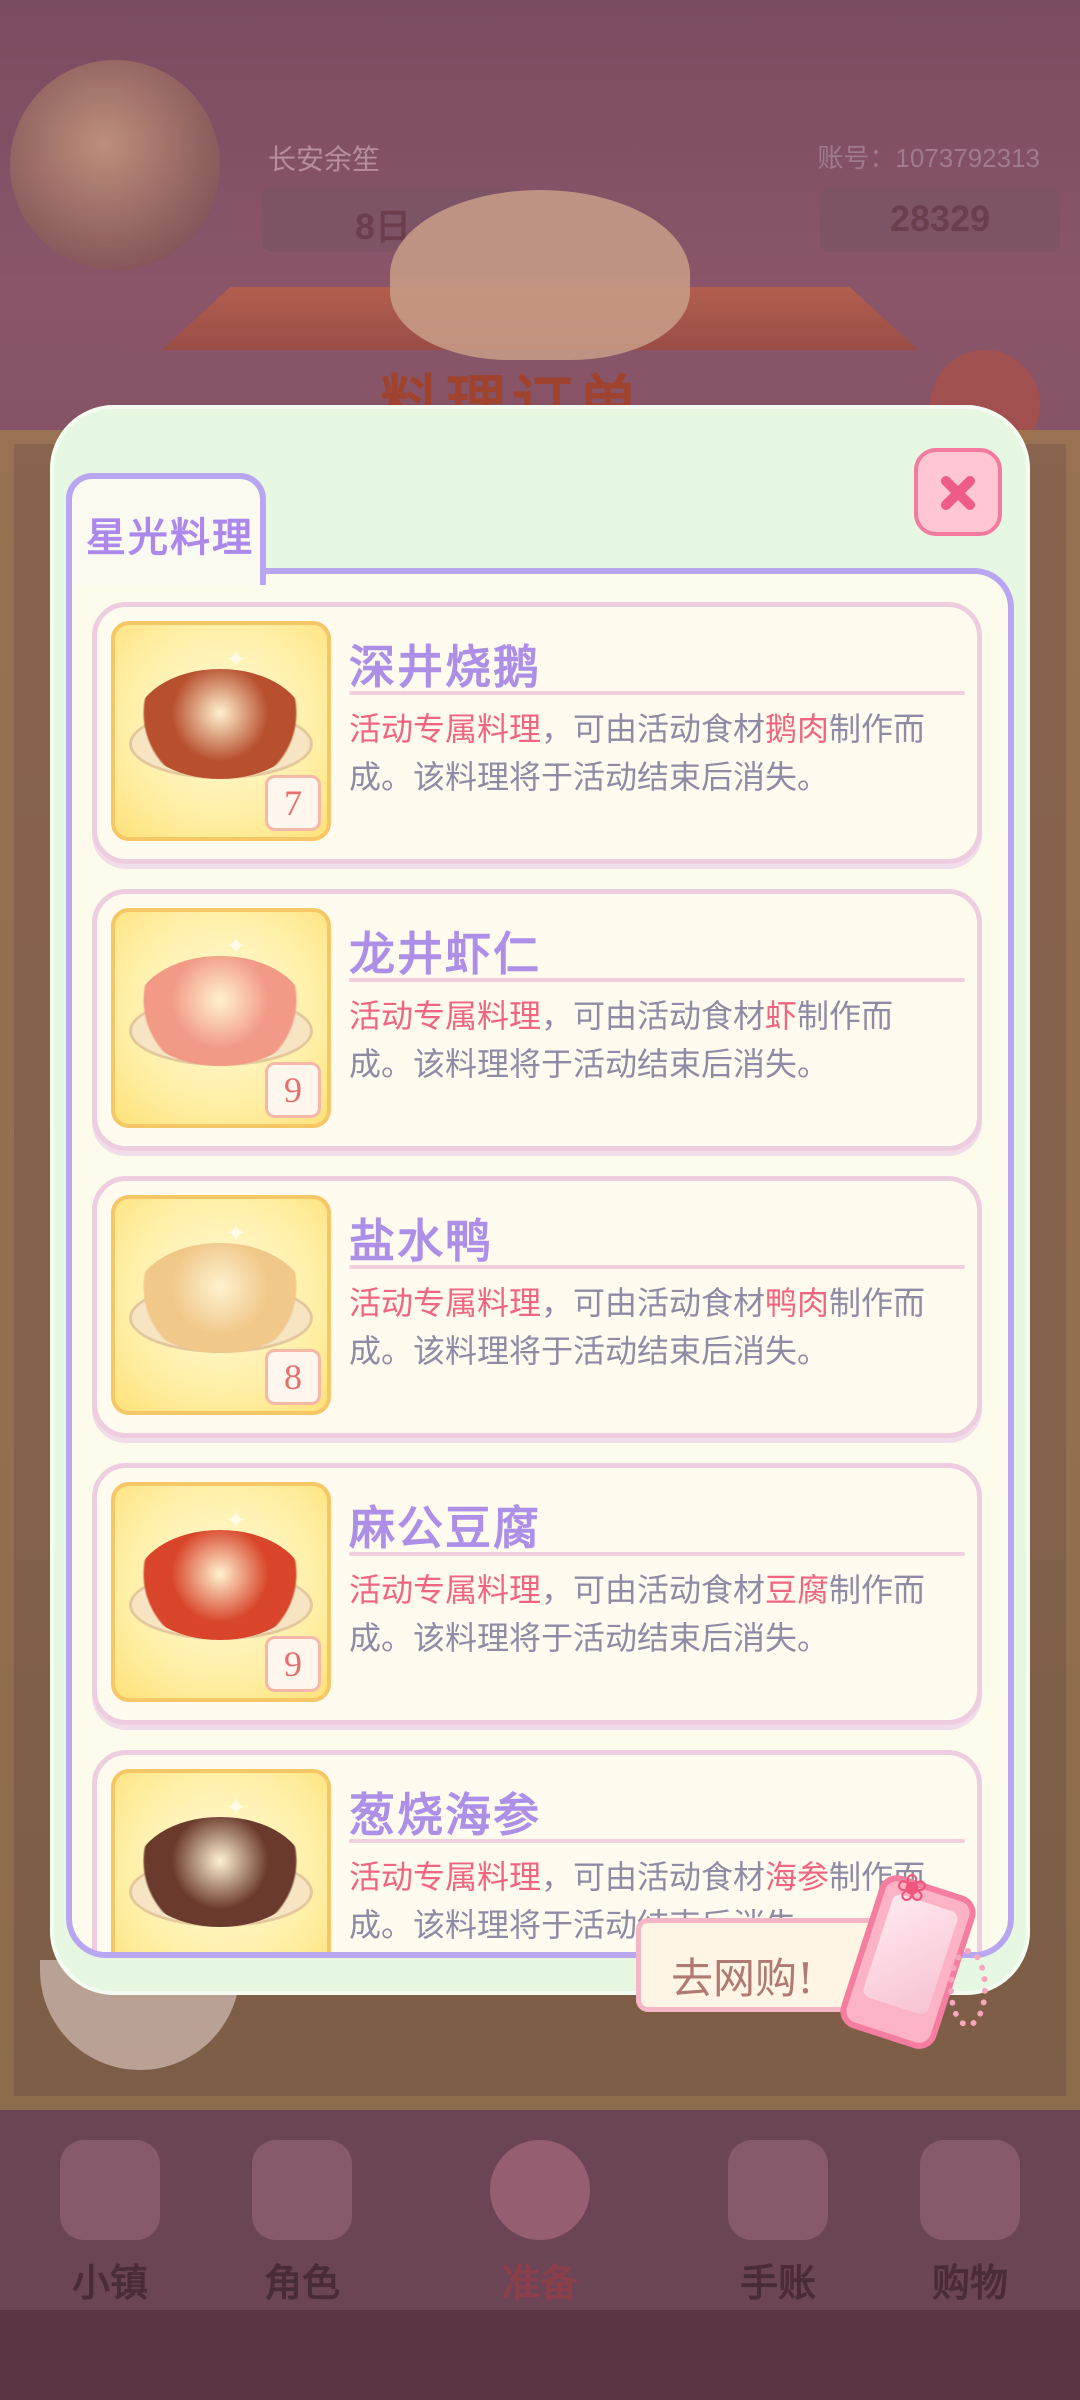  I want to click on nav-item-character: 角色, so click(302, 2223).